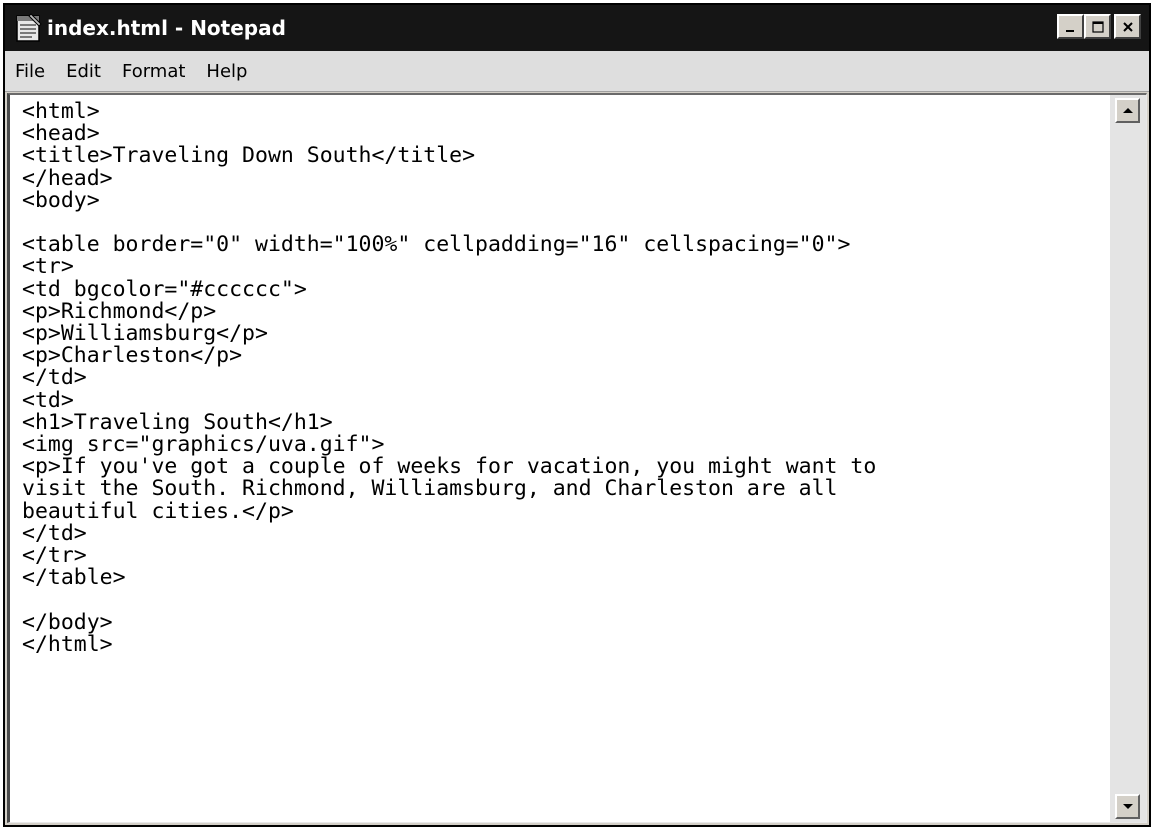 The image size is (1157, 833). Describe the element at coordinates (1128, 458) in the screenshot. I see `vertical-scrollbar` at that location.